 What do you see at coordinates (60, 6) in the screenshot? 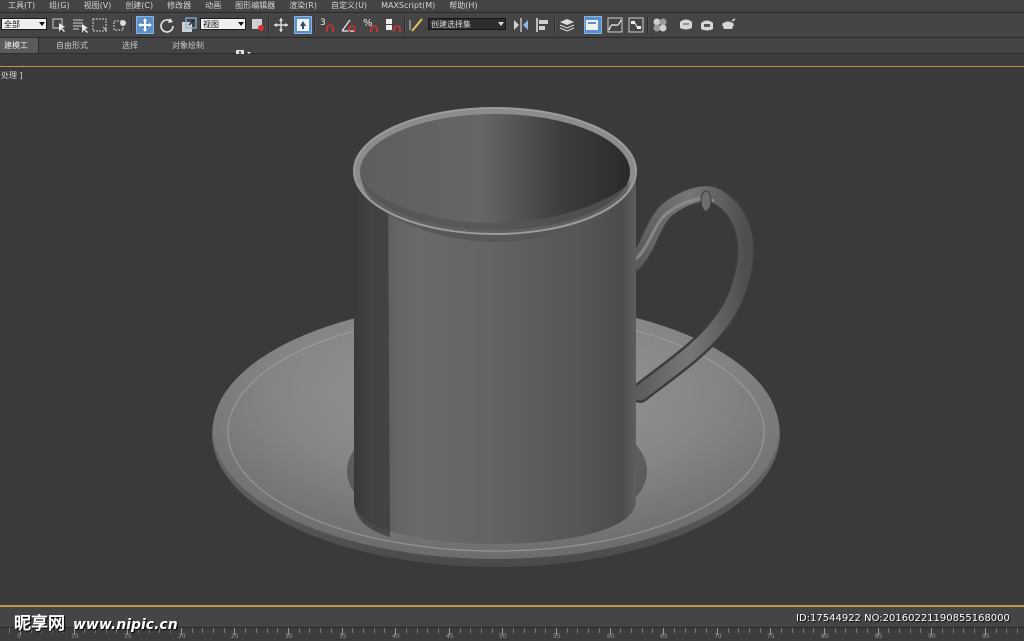
I see `menu-group: 组(G)` at bounding box center [60, 6].